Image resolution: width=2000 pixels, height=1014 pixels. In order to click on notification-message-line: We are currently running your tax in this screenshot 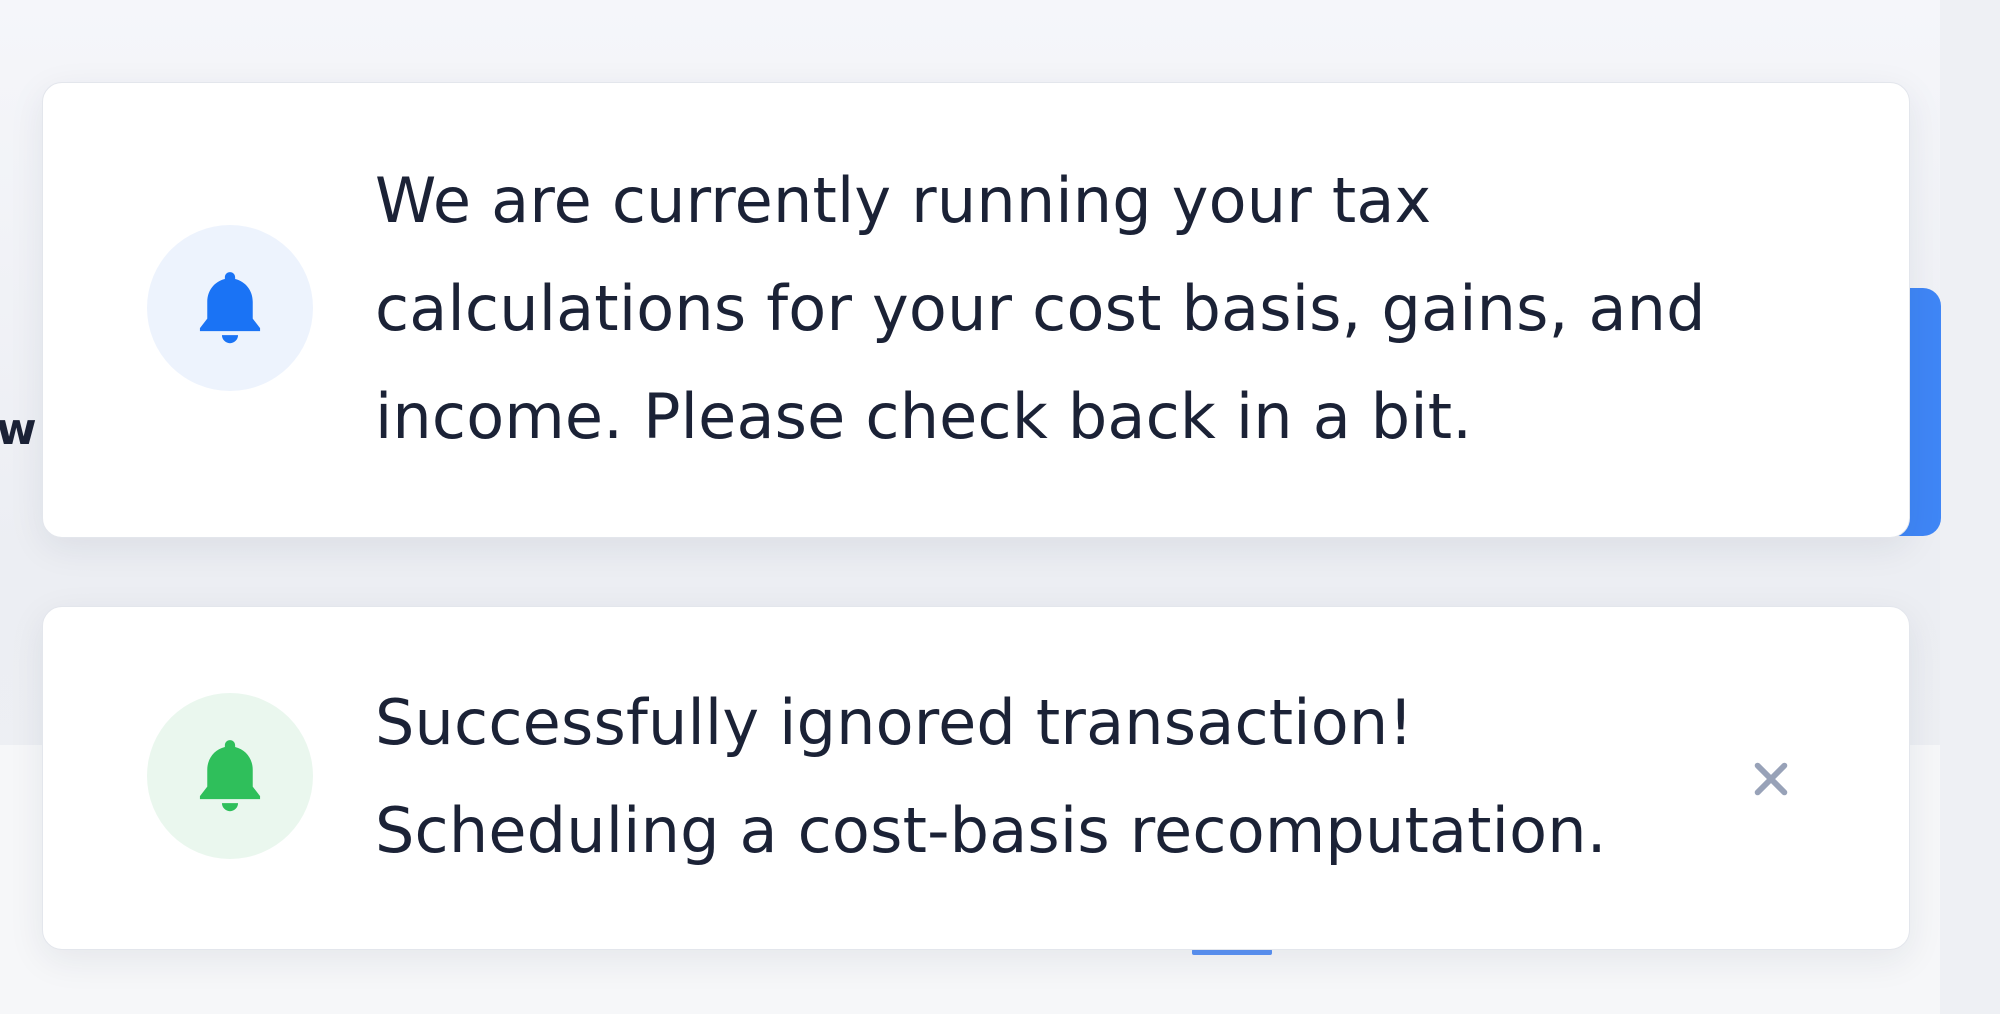, I will do `click(903, 200)`.